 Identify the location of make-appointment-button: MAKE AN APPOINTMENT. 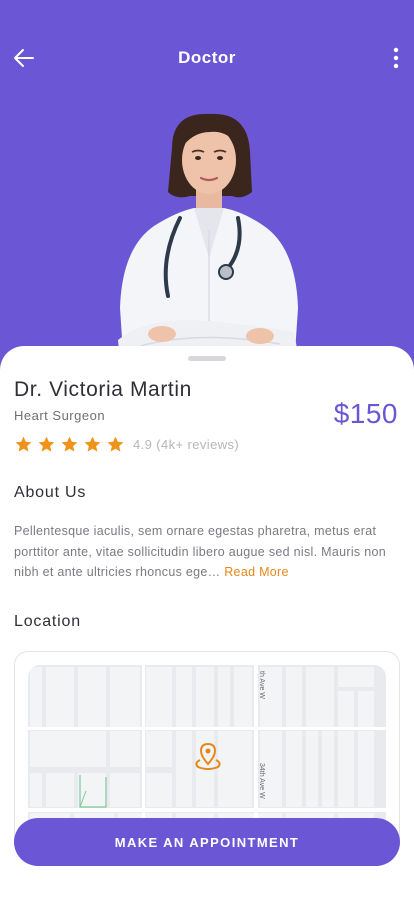
(207, 842).